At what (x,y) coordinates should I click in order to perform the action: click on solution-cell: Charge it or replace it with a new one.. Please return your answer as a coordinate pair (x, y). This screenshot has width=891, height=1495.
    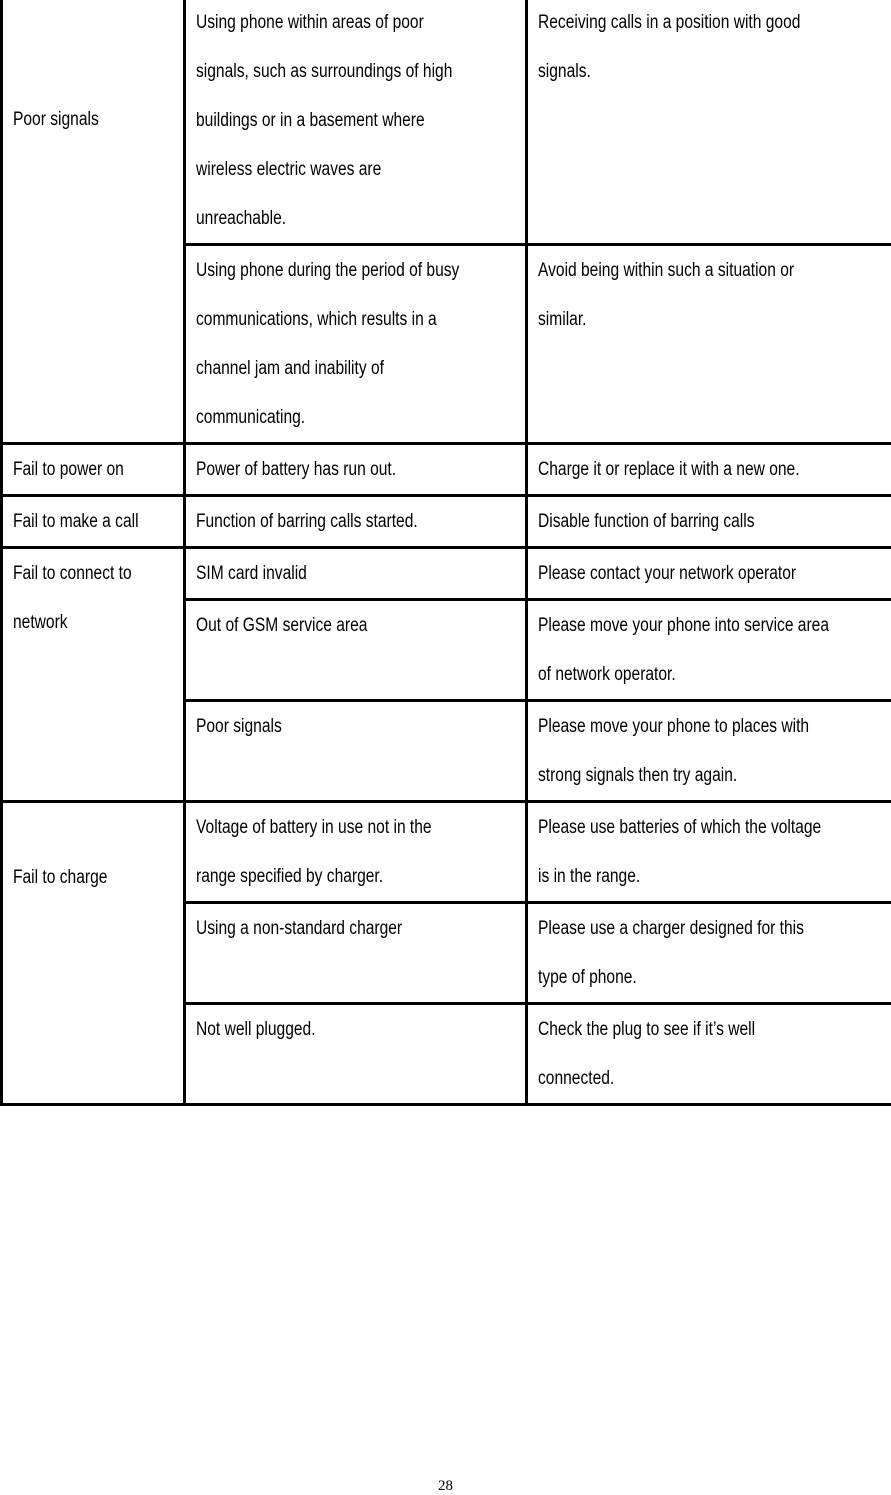
    Looking at the image, I should click on (709, 470).